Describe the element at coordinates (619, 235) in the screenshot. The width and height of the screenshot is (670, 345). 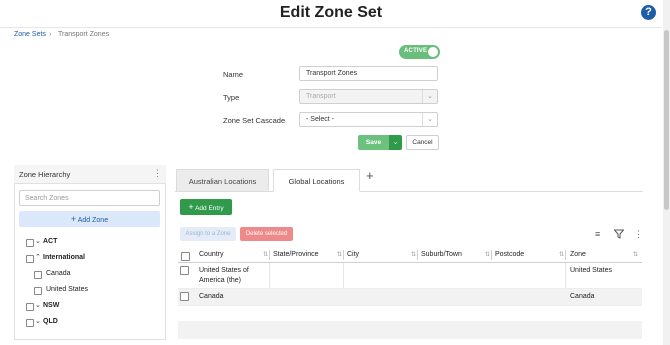
I see `filter-icon` at that location.